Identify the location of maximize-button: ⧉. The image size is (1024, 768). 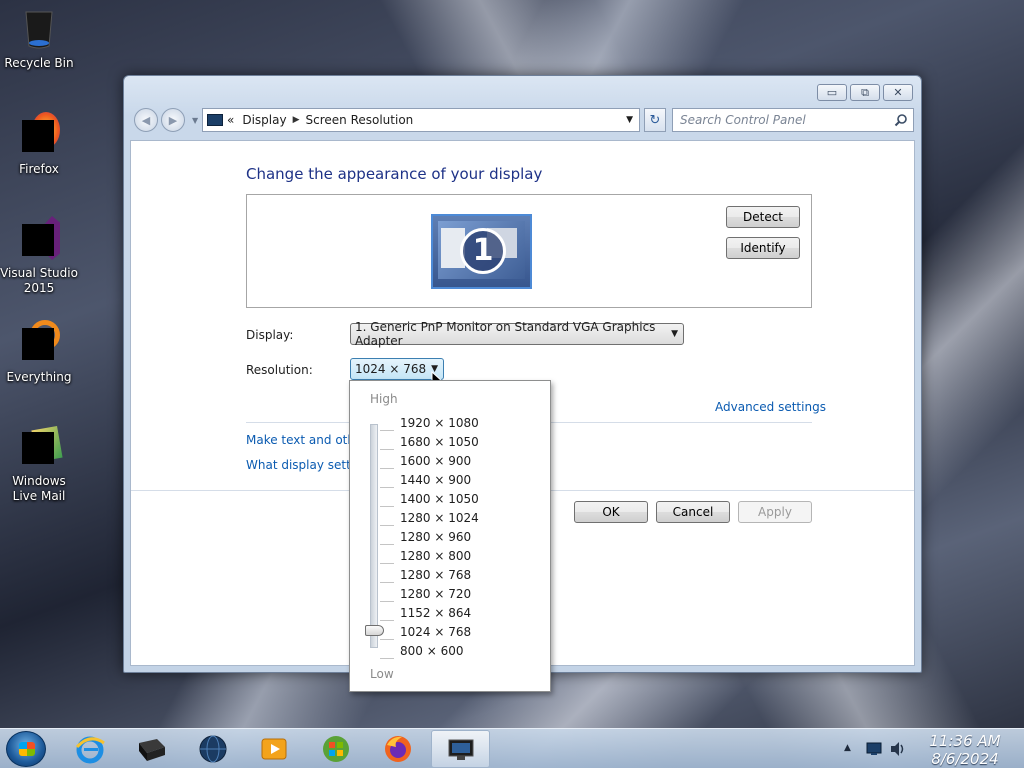
(865, 92).